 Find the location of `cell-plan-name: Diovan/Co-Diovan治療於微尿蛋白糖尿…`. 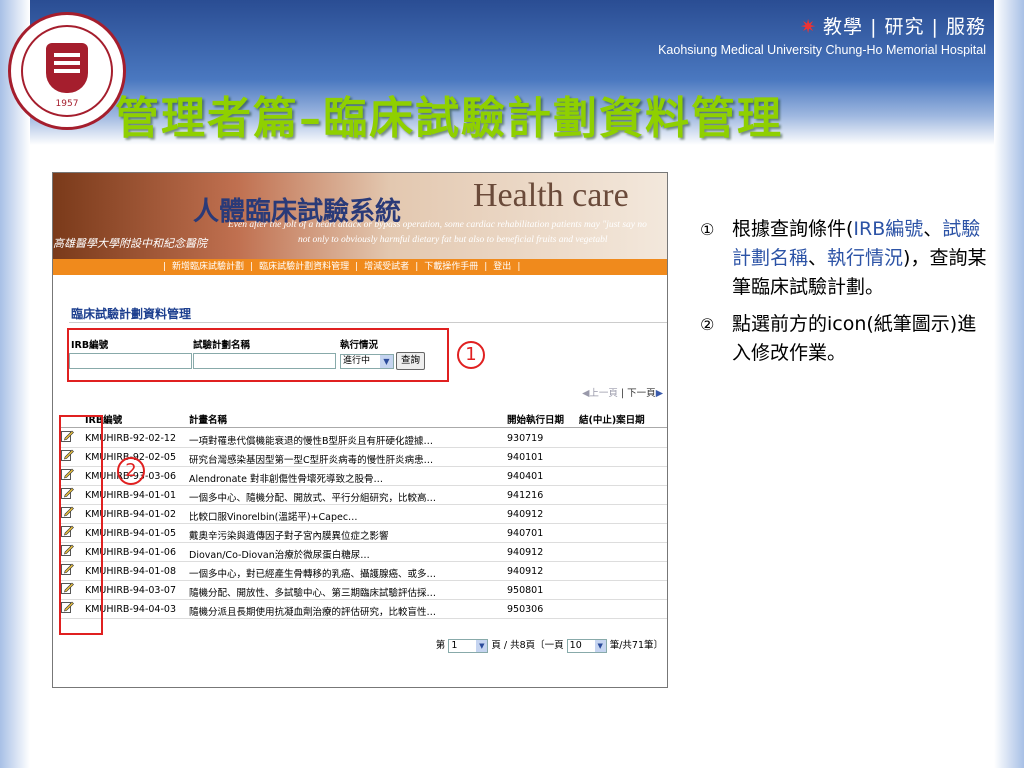

cell-plan-name: Diovan/Co-Diovan治療於微尿蛋白糖尿… is located at coordinates (279, 554).